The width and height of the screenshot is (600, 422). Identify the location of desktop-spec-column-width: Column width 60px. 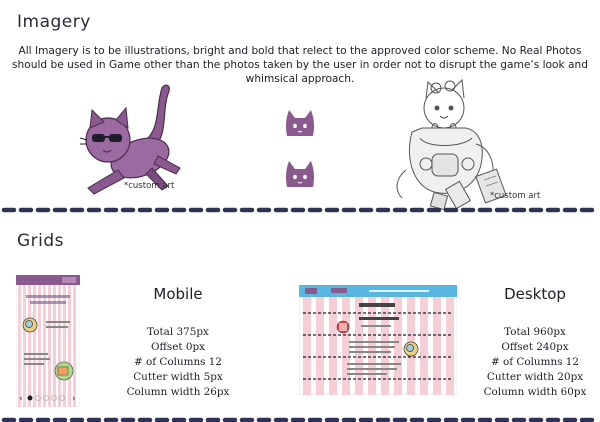
(535, 392).